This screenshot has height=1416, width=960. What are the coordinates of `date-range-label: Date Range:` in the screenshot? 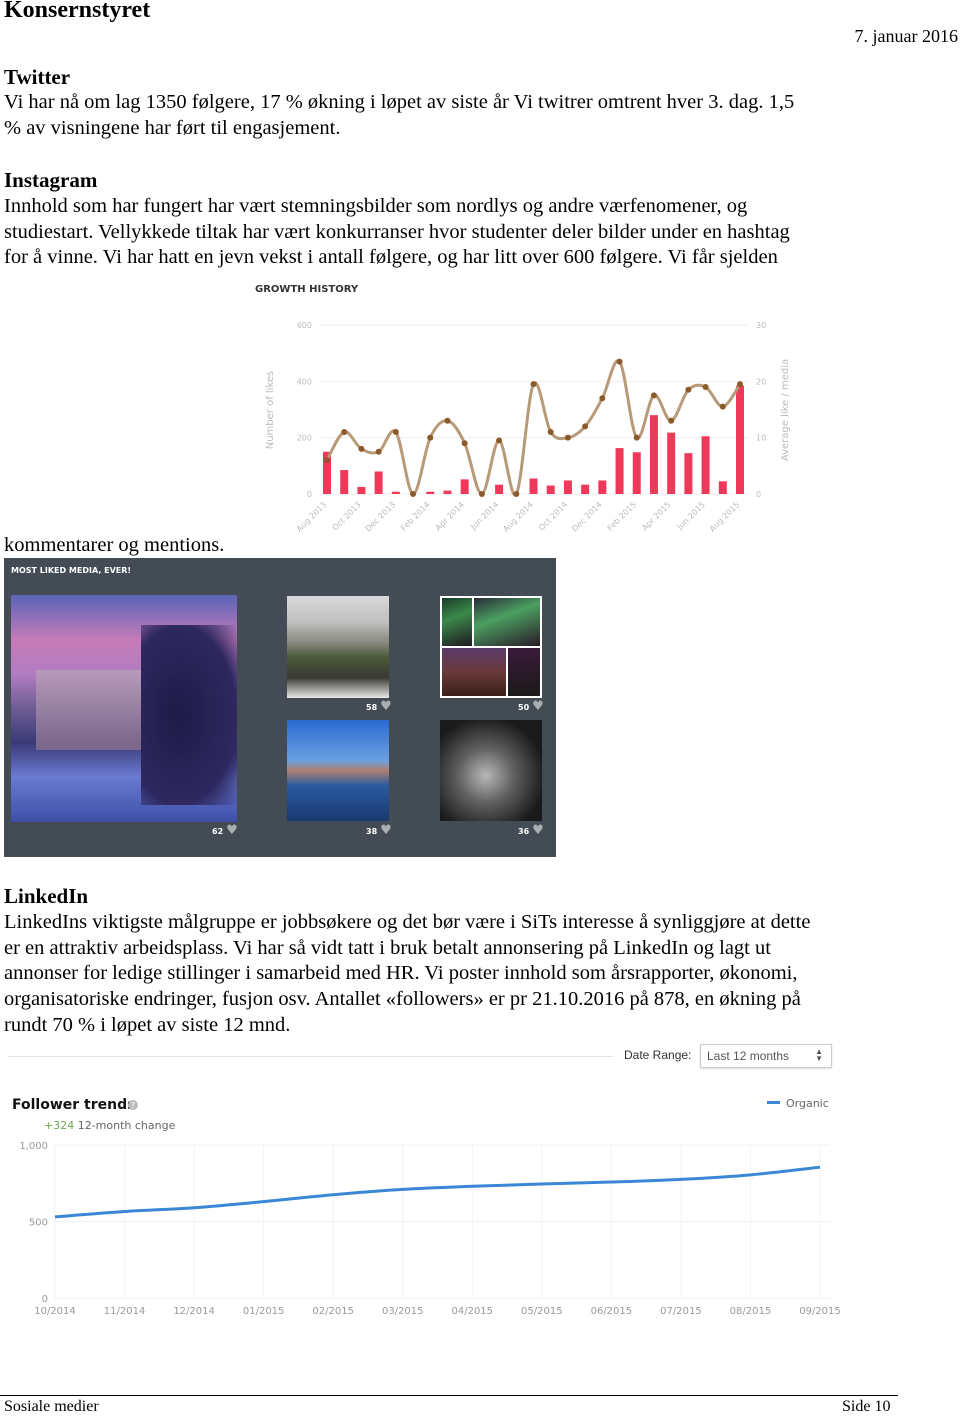 It's located at (658, 1055).